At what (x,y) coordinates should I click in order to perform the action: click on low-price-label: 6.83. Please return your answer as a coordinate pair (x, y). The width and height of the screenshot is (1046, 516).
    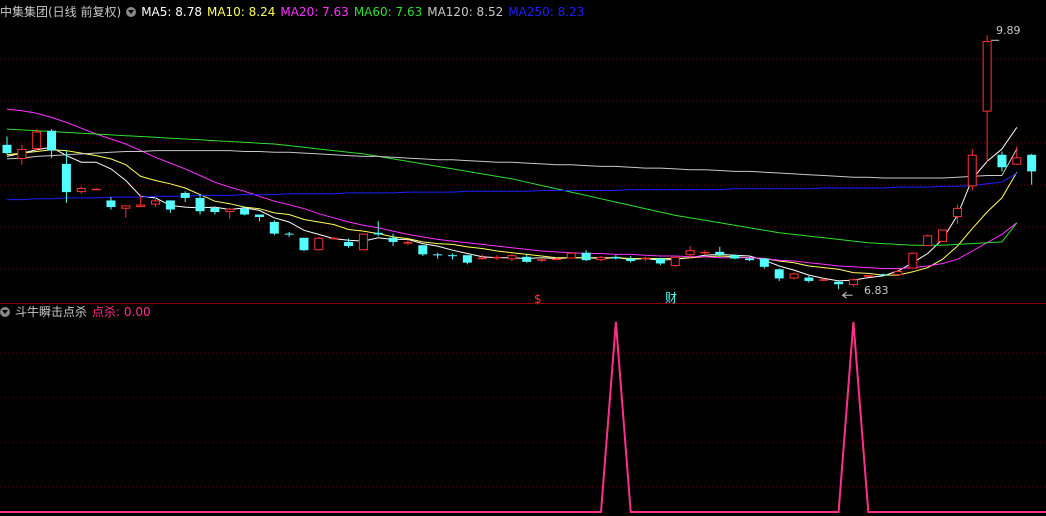
    Looking at the image, I should click on (876, 290).